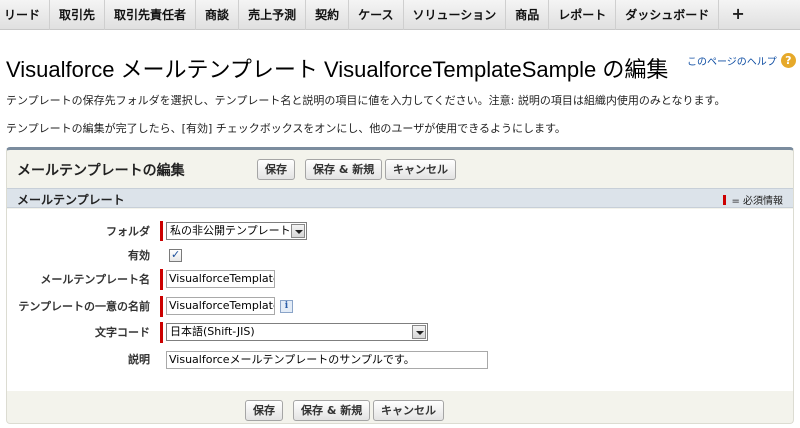 The image size is (800, 428). I want to click on tab-forecasts: 売上予測, so click(273, 15).